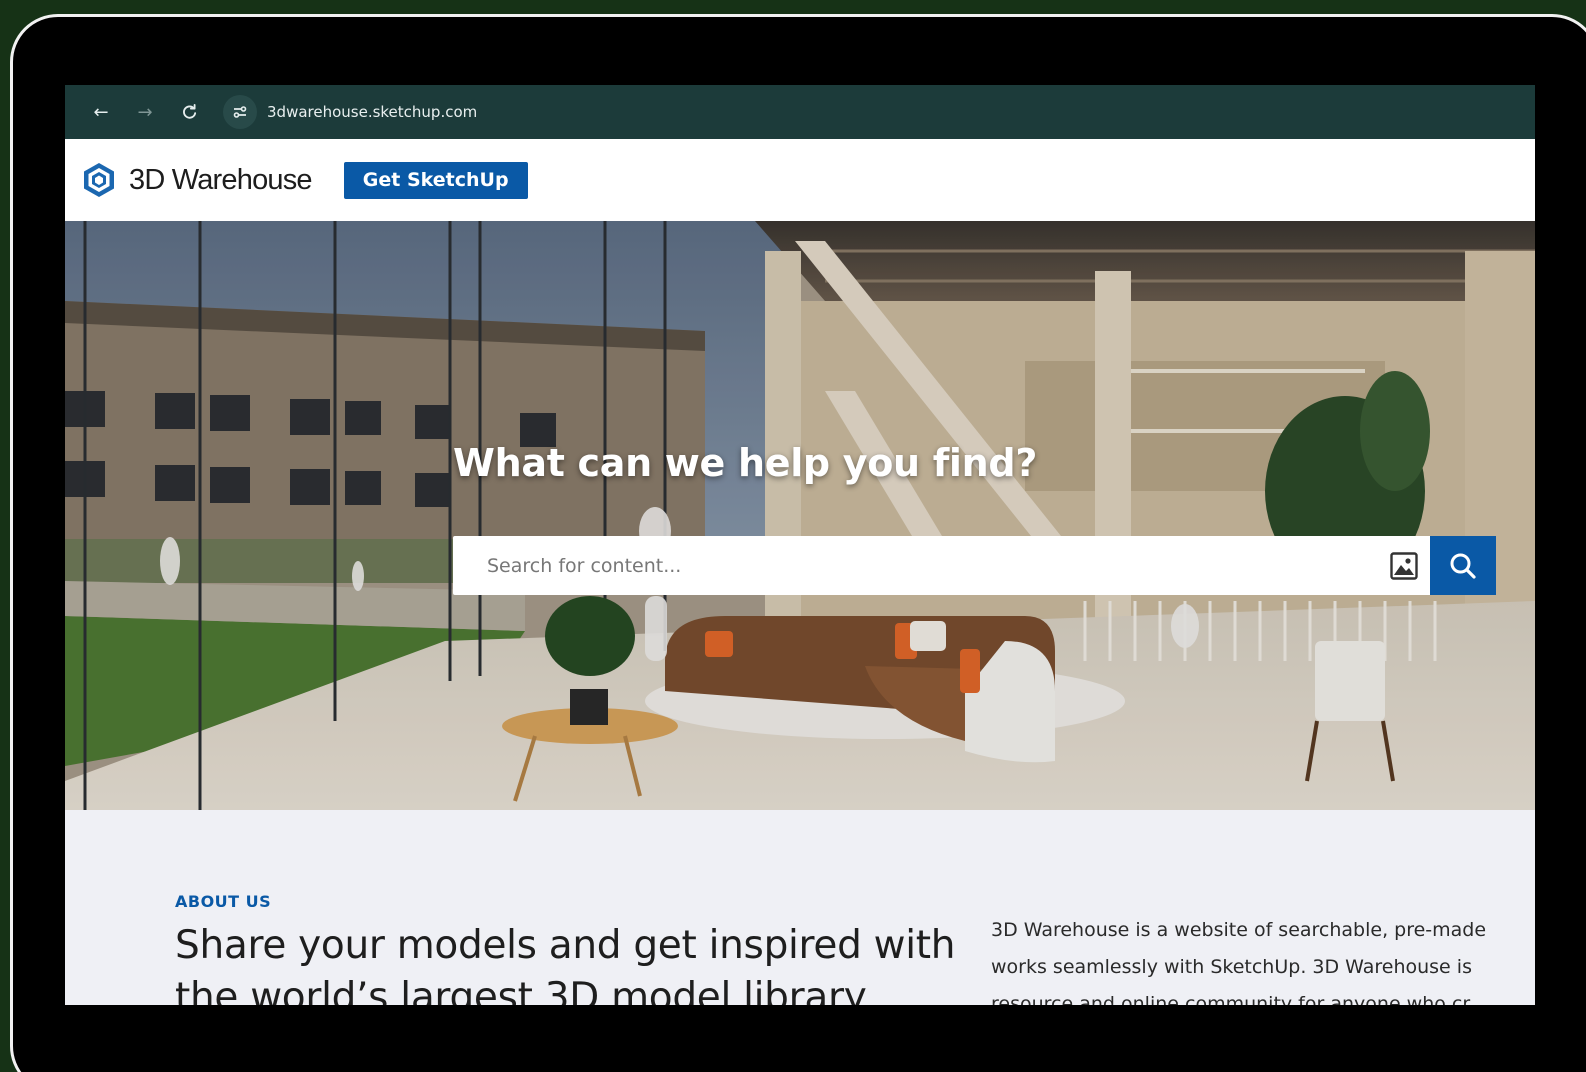 Image resolution: width=1586 pixels, height=1072 pixels. Describe the element at coordinates (800, 112) in the screenshot. I see `browser-toolbar: ← → 3dwarehouse.sketchup.com` at that location.